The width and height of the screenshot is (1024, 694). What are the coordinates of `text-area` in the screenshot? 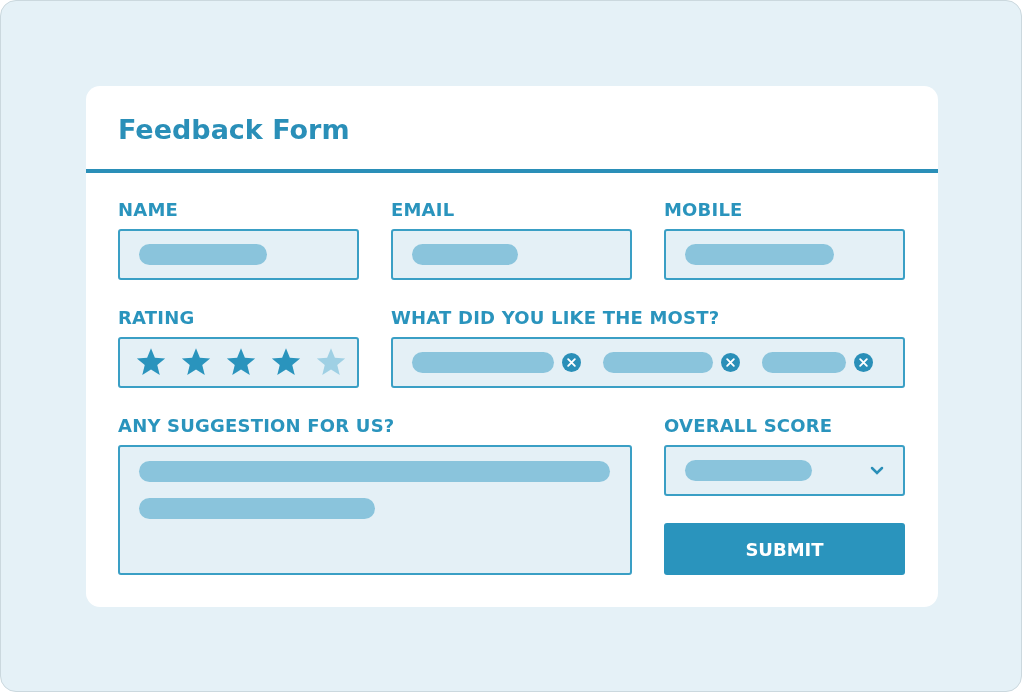 It's located at (375, 510).